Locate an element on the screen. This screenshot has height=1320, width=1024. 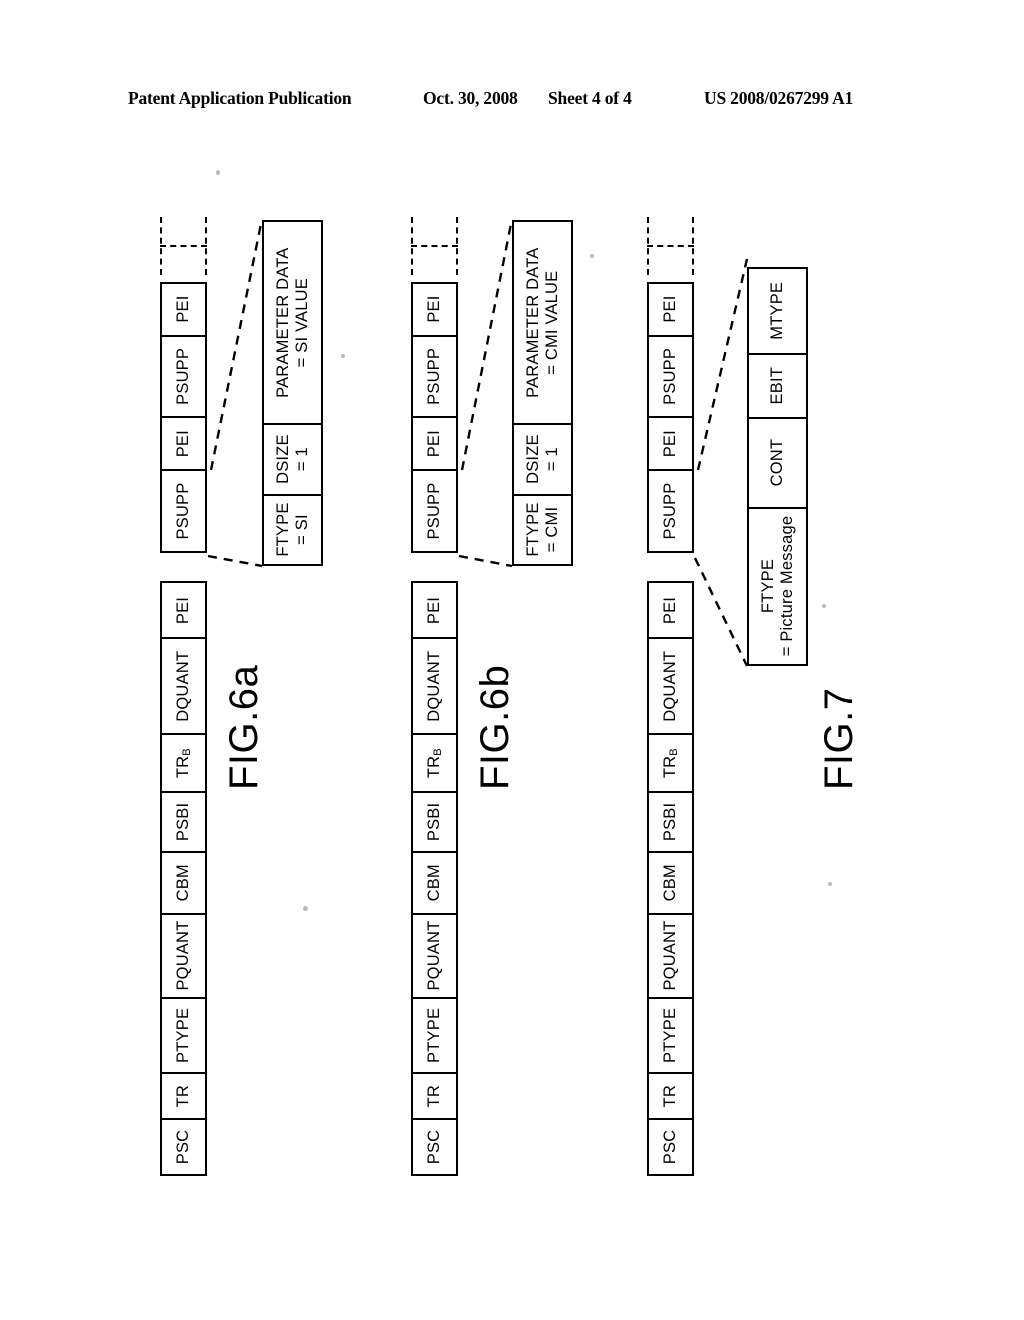
fig-6b-continuation-dash is located at coordinates (434, 246).